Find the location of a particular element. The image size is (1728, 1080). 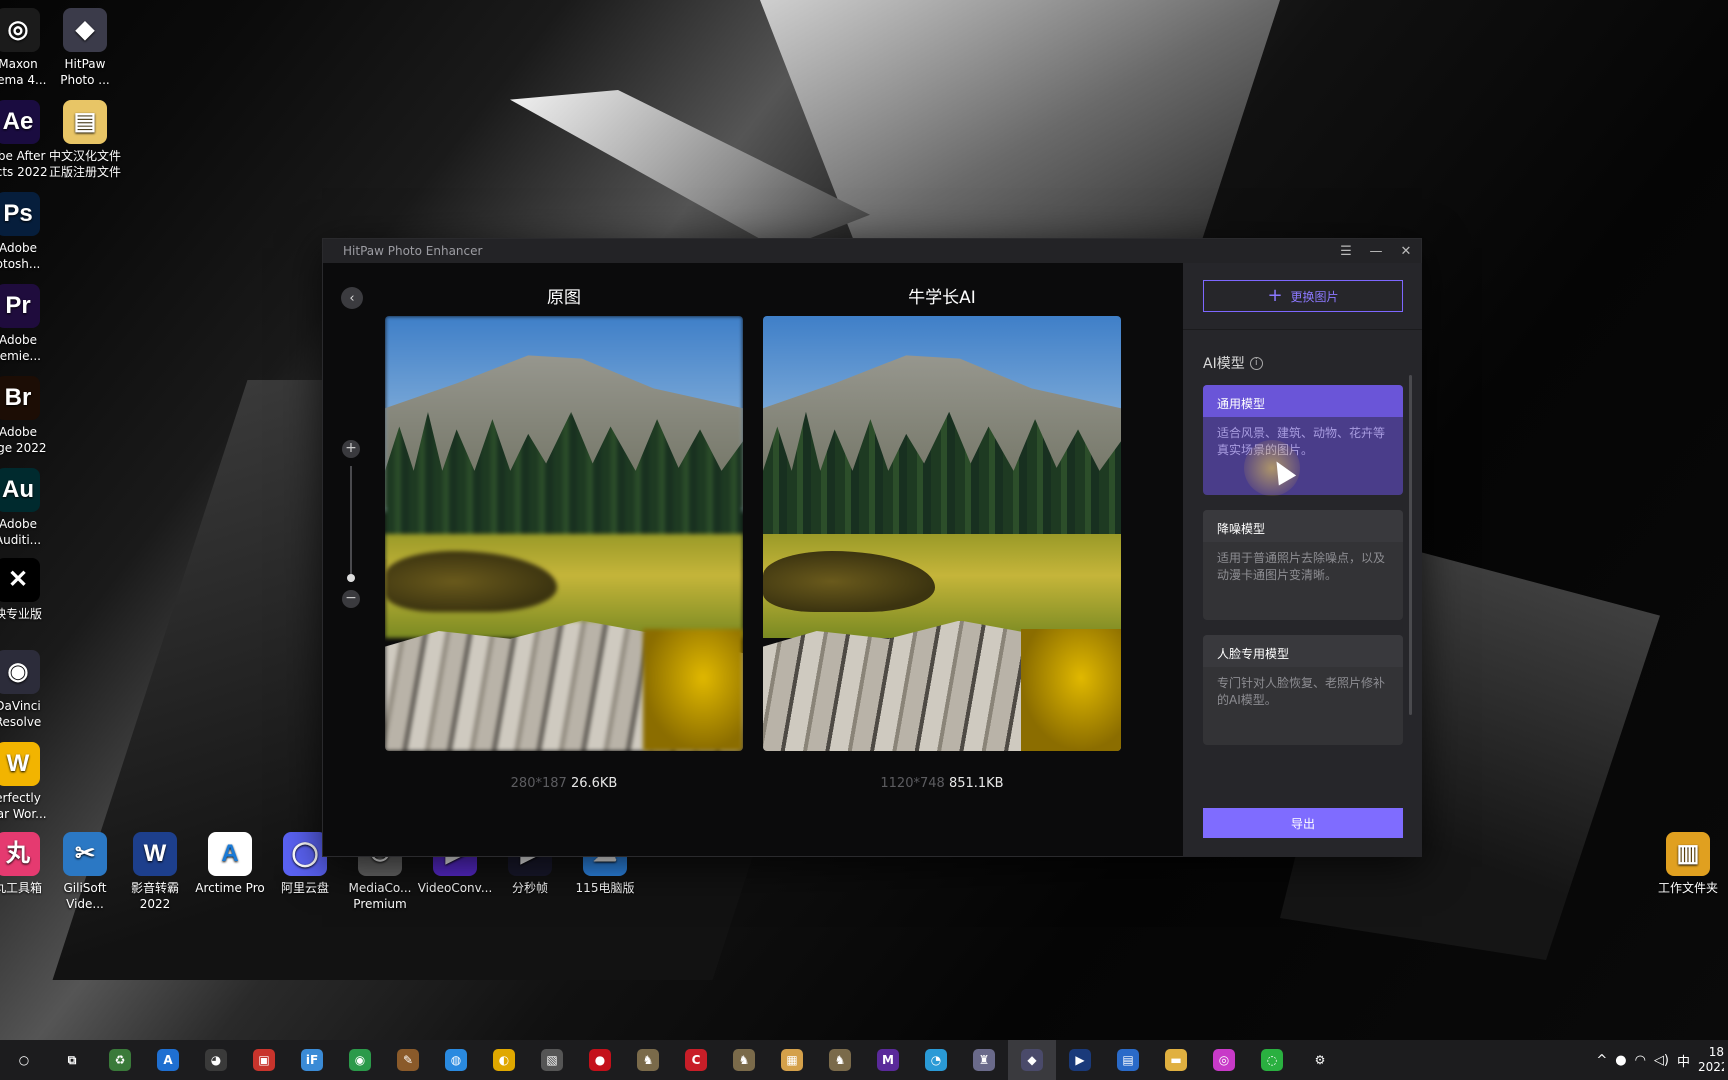

app-6-icon: ◉ is located at coordinates (360, 1060).